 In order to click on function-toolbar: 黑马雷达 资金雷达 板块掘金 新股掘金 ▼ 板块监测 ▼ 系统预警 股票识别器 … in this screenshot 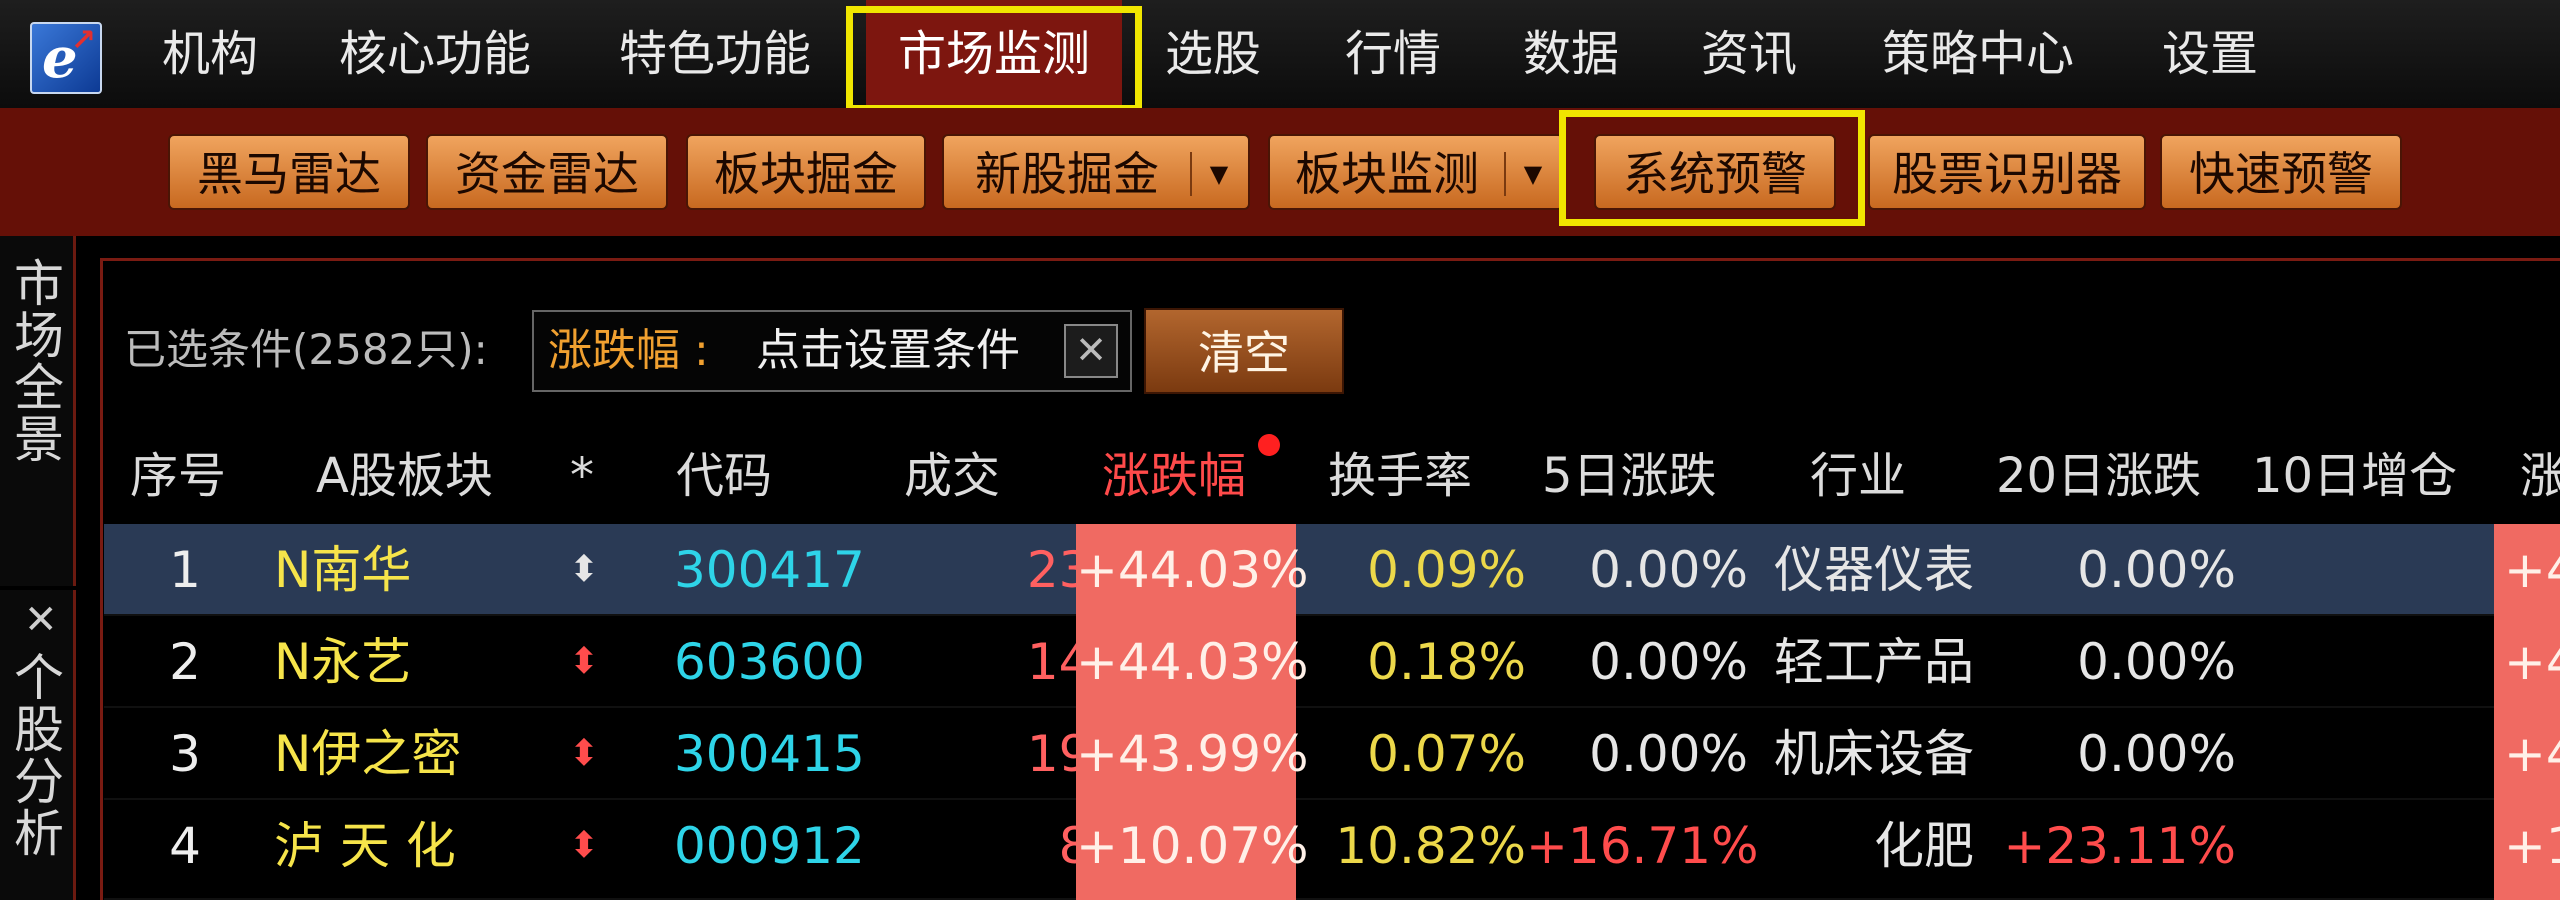, I will do `click(1280, 172)`.